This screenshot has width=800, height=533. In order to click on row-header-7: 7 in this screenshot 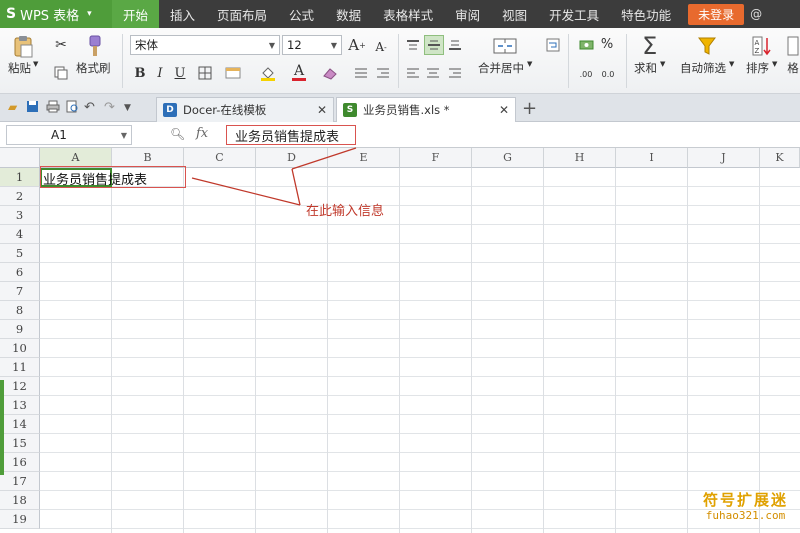, I will do `click(20, 291)`.